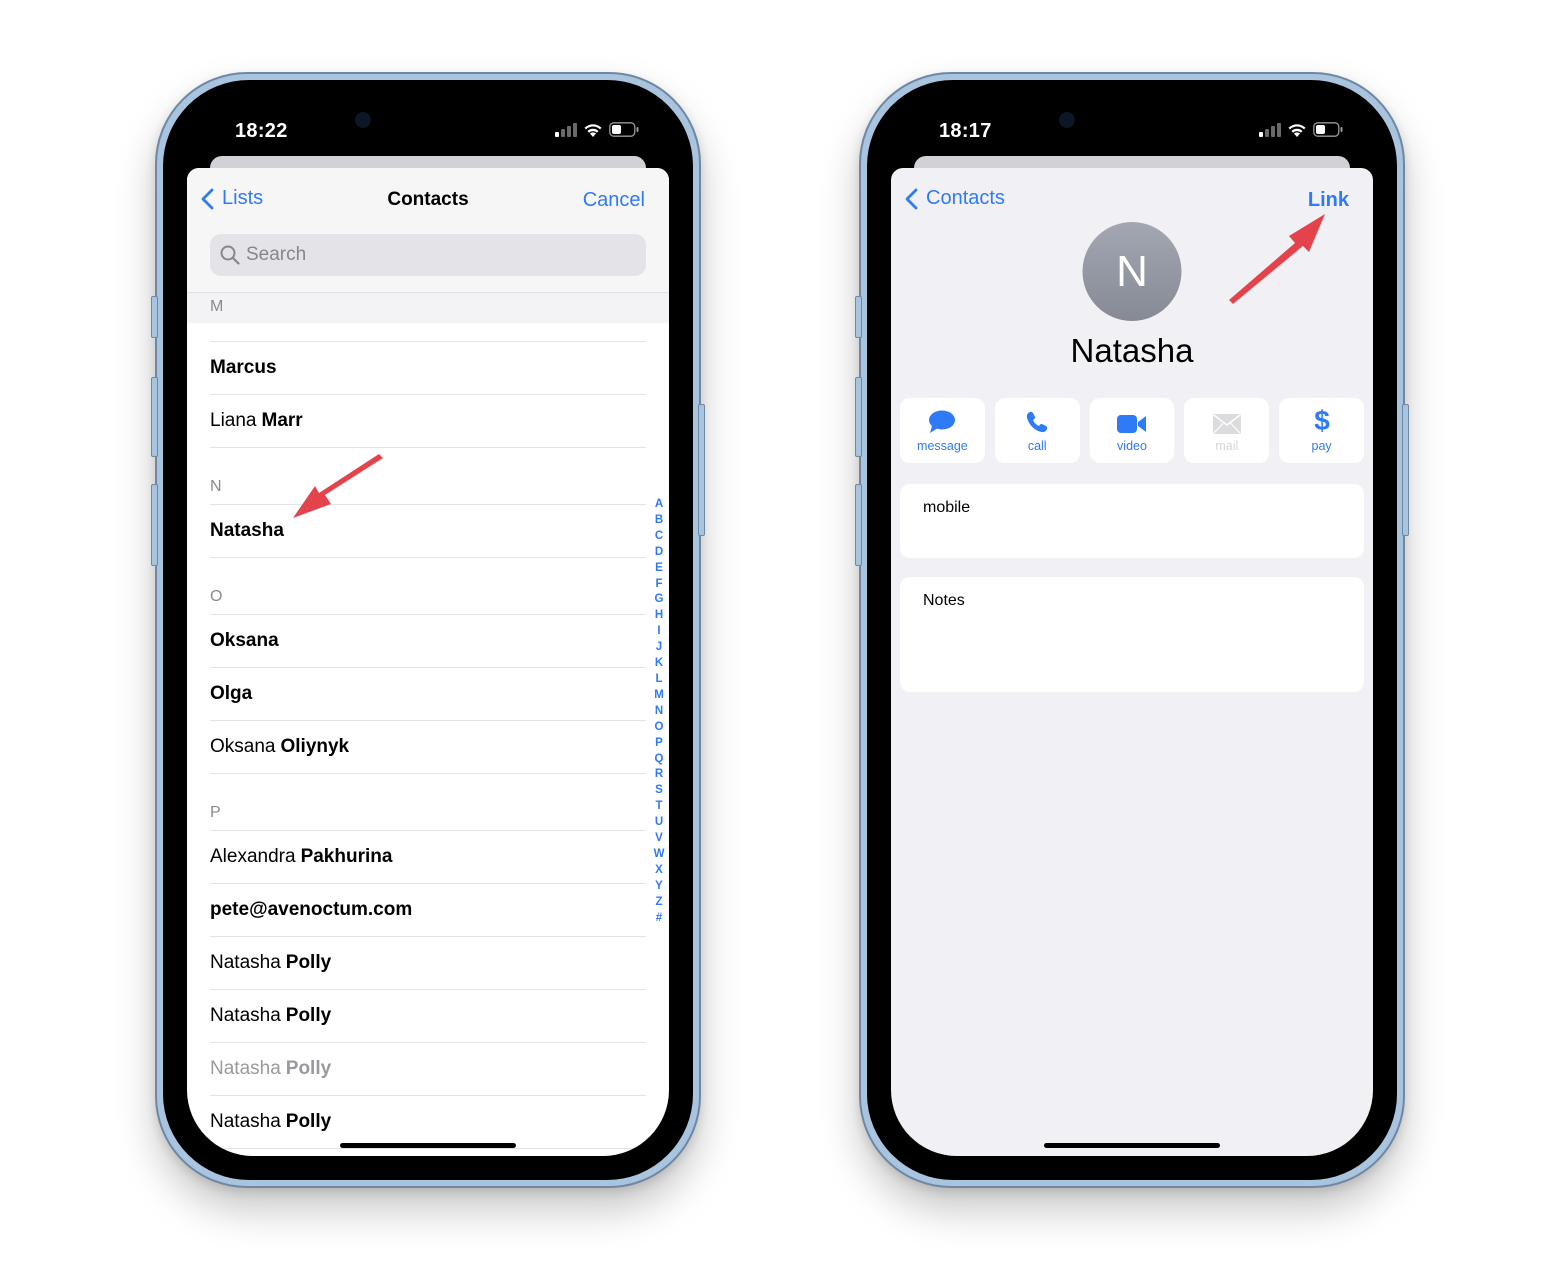  Describe the element at coordinates (965, 198) in the screenshot. I see `back-label: Contacts` at that location.